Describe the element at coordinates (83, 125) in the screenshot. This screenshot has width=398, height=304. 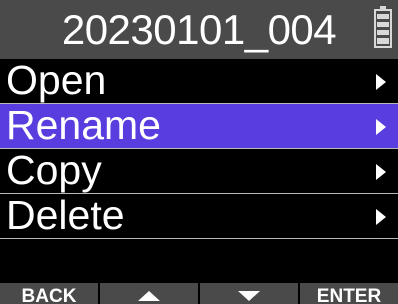
I see `menu-item-label: Rename` at that location.